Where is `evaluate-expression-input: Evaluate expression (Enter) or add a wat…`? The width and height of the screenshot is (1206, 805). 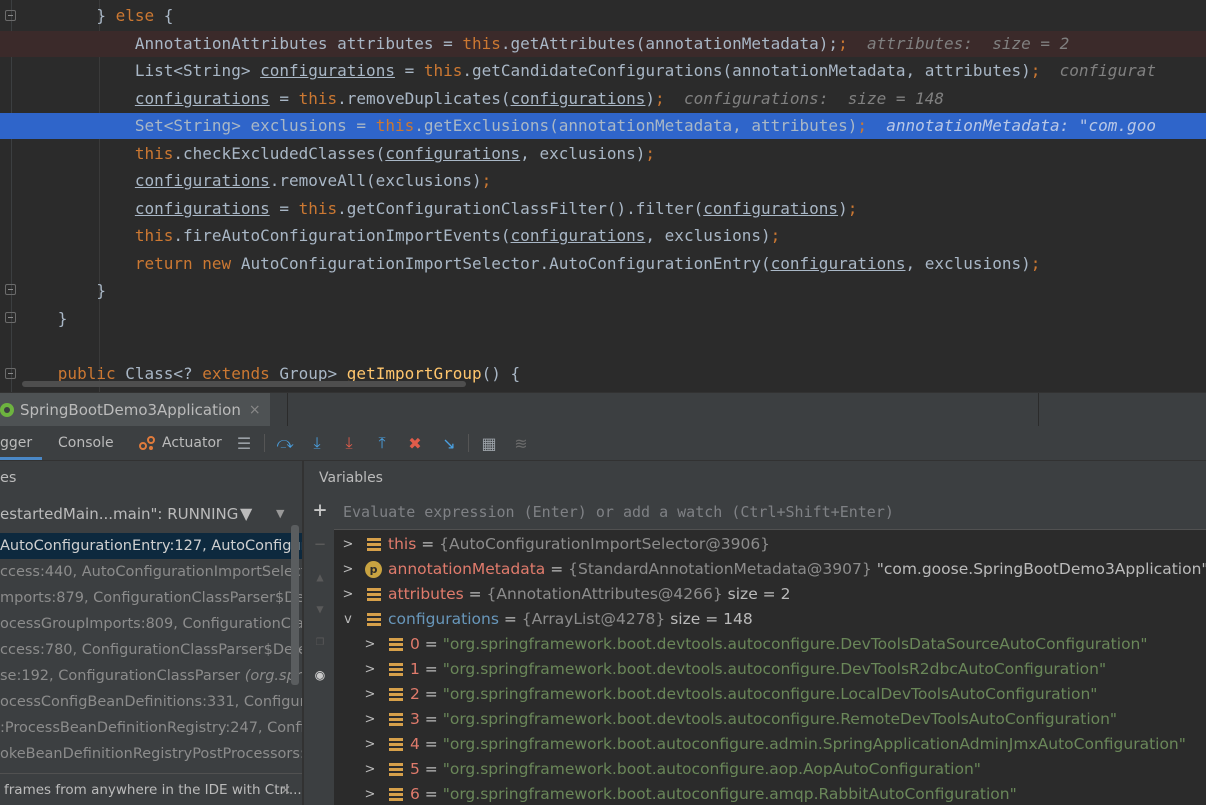
evaluate-expression-input: Evaluate expression (Enter) or add a wat… is located at coordinates (770, 512).